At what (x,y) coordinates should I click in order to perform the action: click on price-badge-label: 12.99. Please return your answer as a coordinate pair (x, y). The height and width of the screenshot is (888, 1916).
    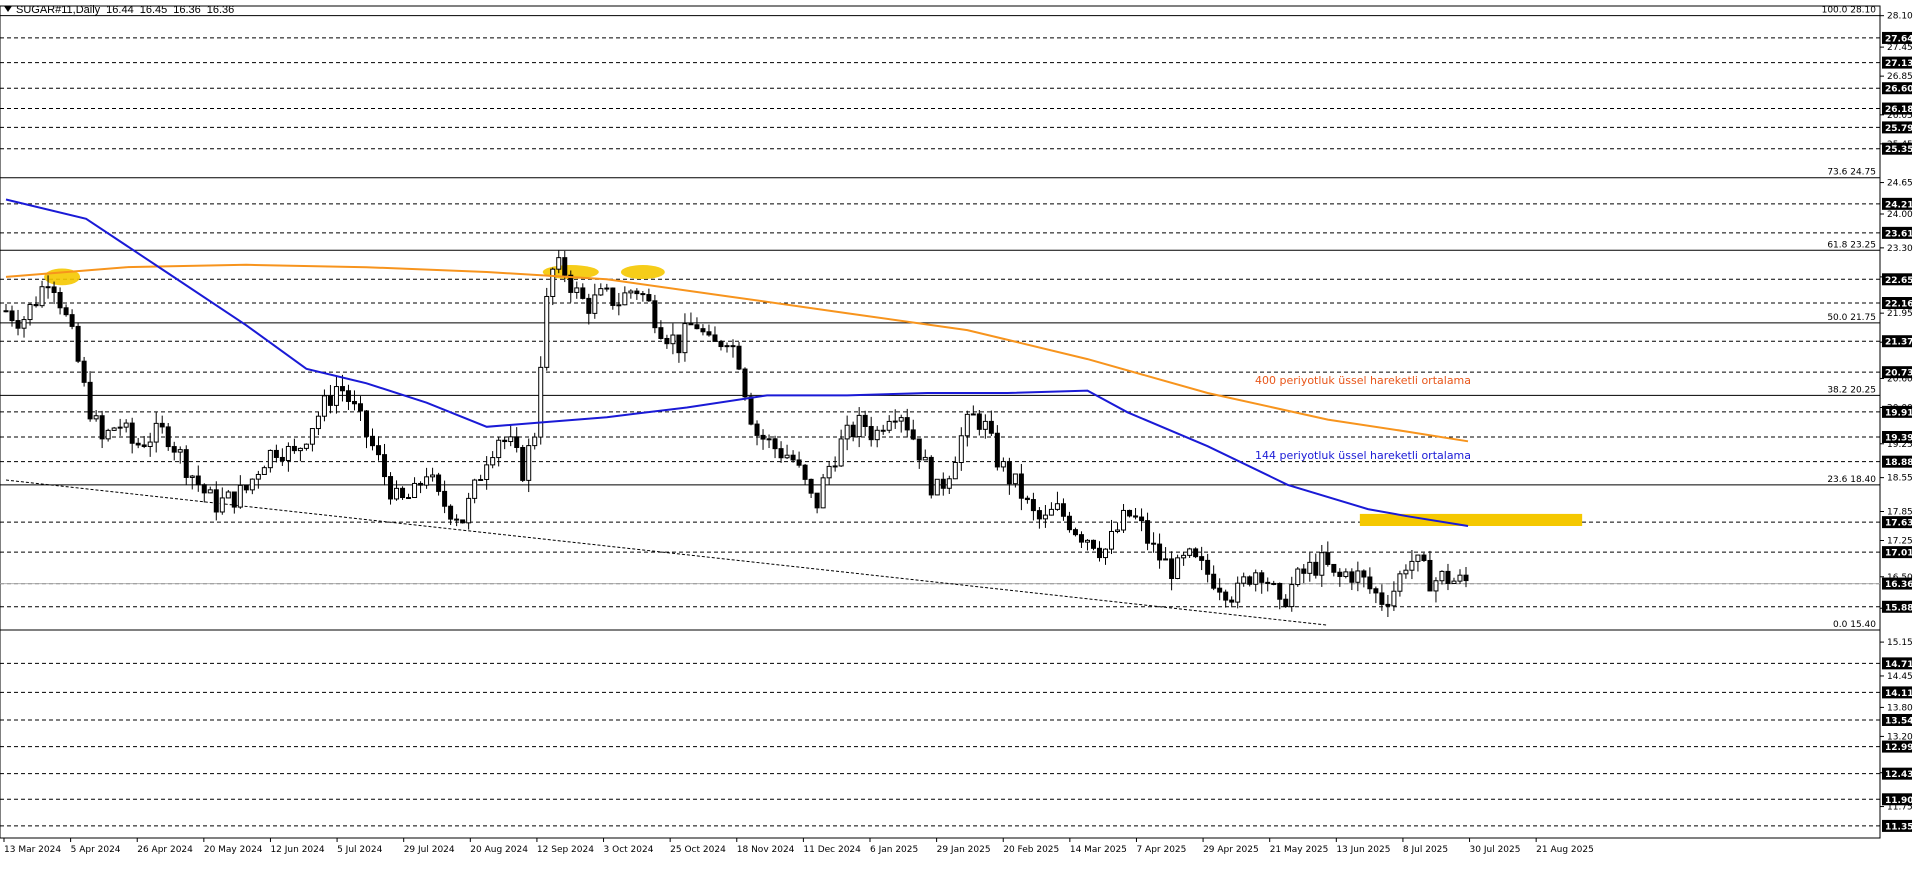
    Looking at the image, I should click on (1899, 748).